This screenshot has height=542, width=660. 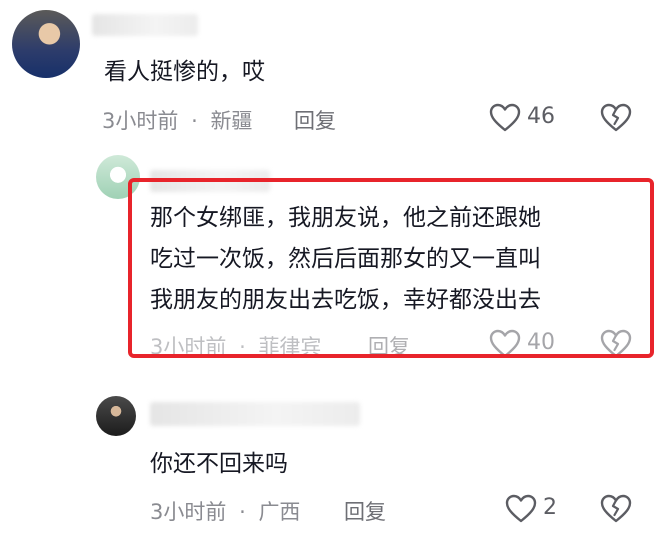 I want to click on comment-location: 广西, so click(x=279, y=512).